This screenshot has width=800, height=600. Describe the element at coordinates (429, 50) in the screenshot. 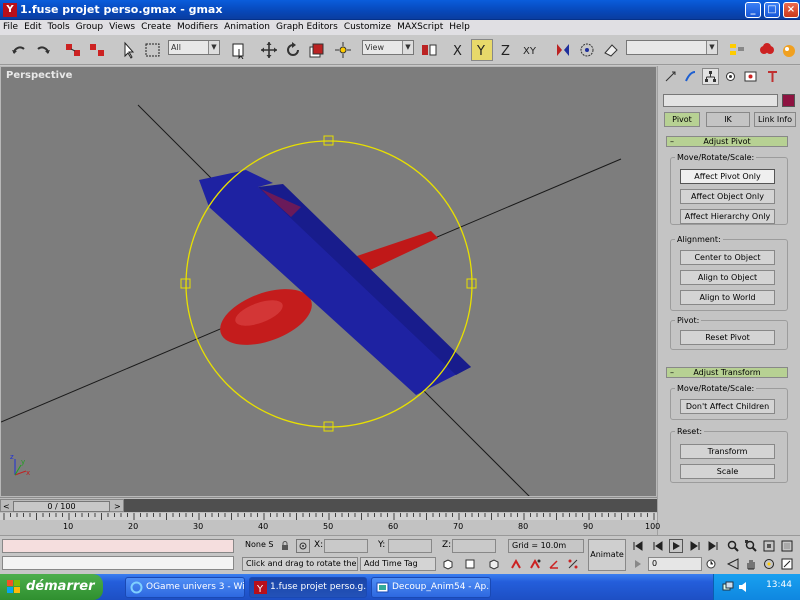

I see `mirror-button` at that location.